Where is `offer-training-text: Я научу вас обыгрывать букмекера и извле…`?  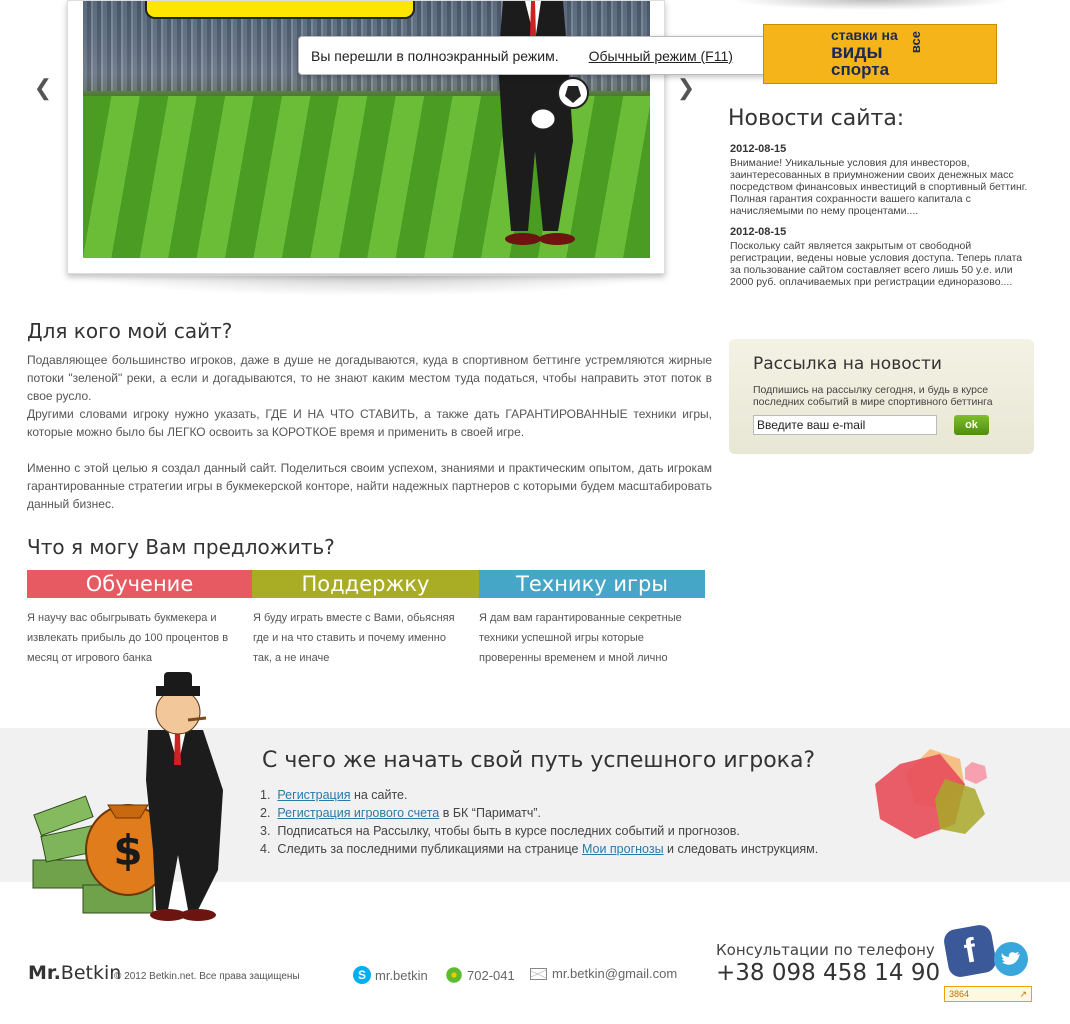
offer-training-text: Я научу вас обыгрывать букмекера и извле… is located at coordinates (128, 638).